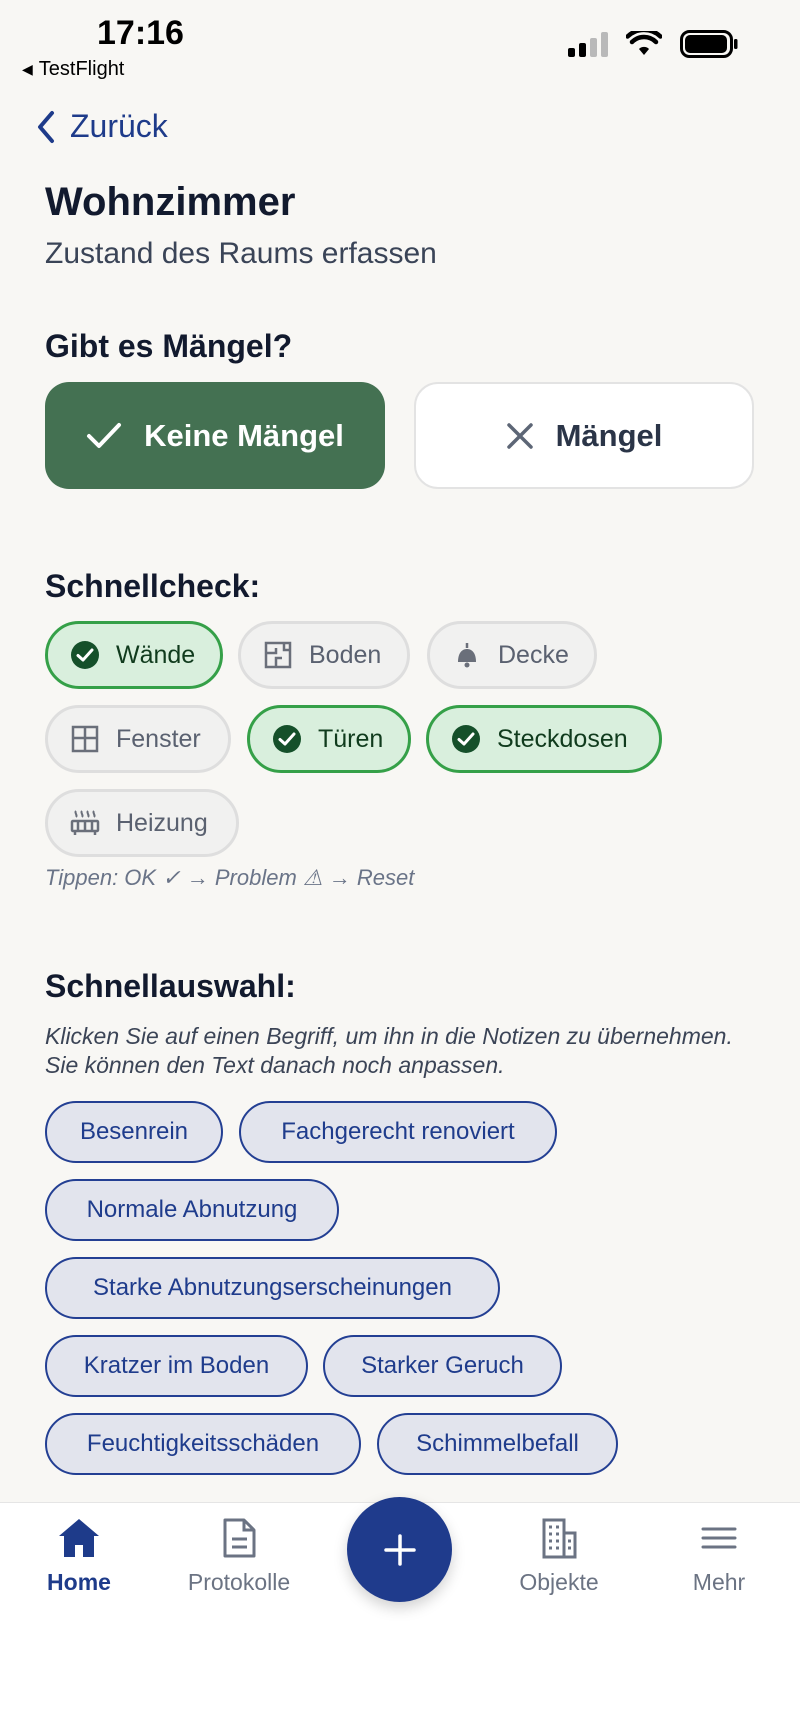 The height and width of the screenshot is (1731, 800). I want to click on defects-button: Mängel, so click(584, 435).